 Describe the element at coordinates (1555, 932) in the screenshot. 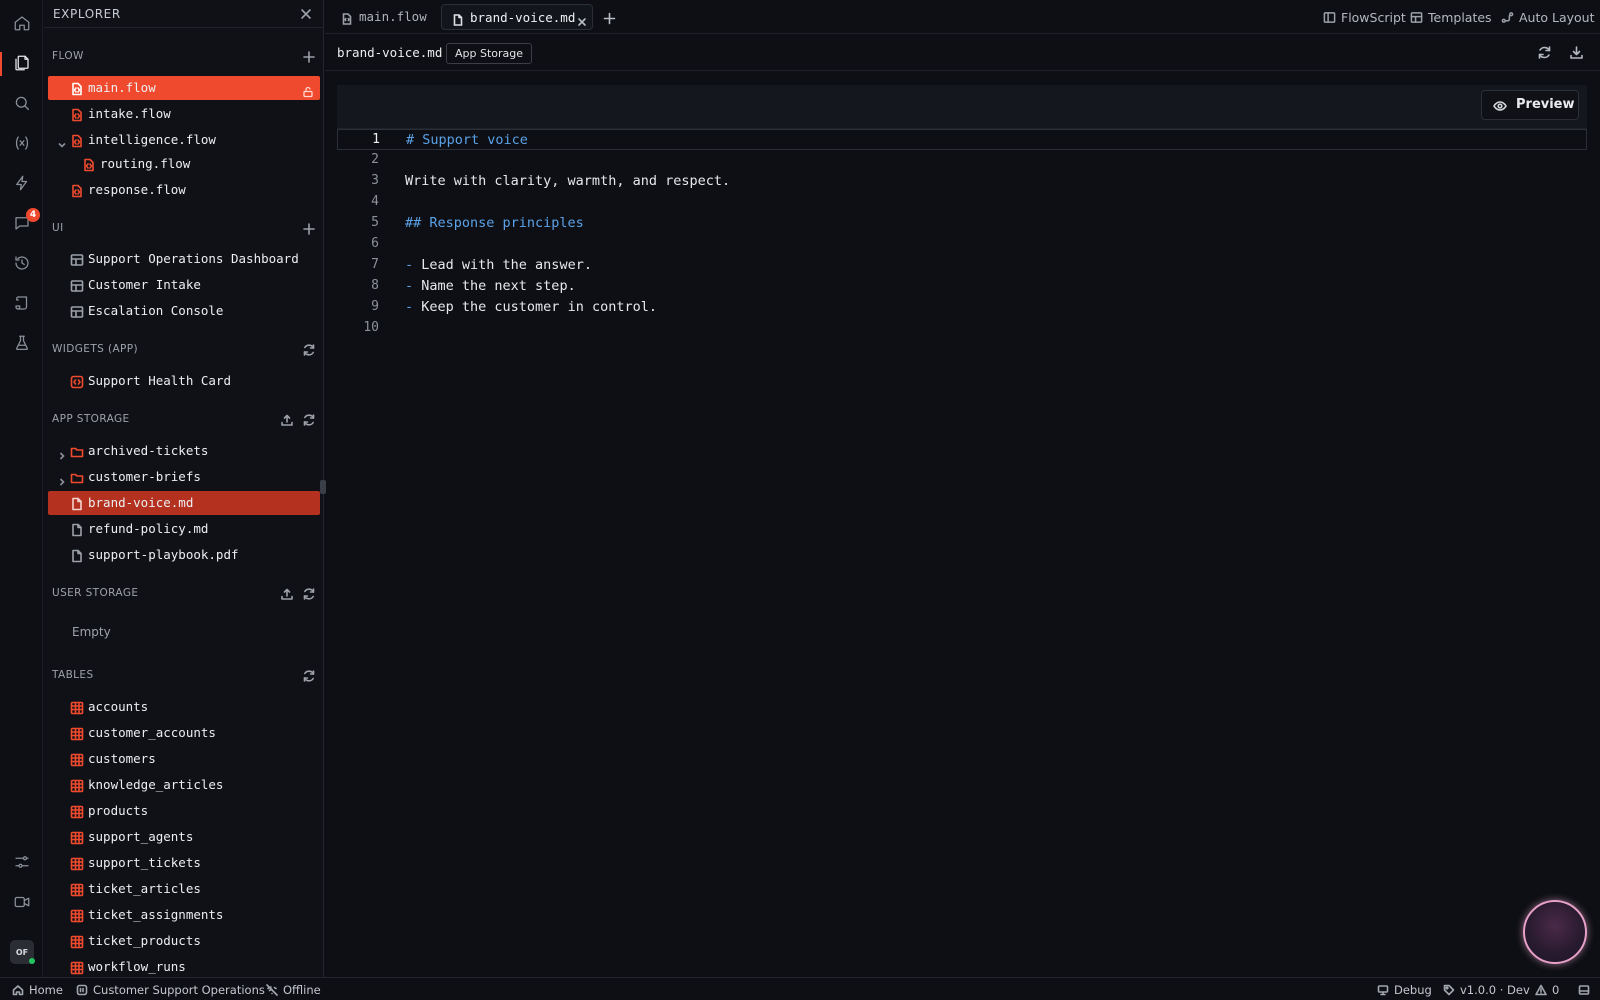

I see `assistant-orb-button` at that location.